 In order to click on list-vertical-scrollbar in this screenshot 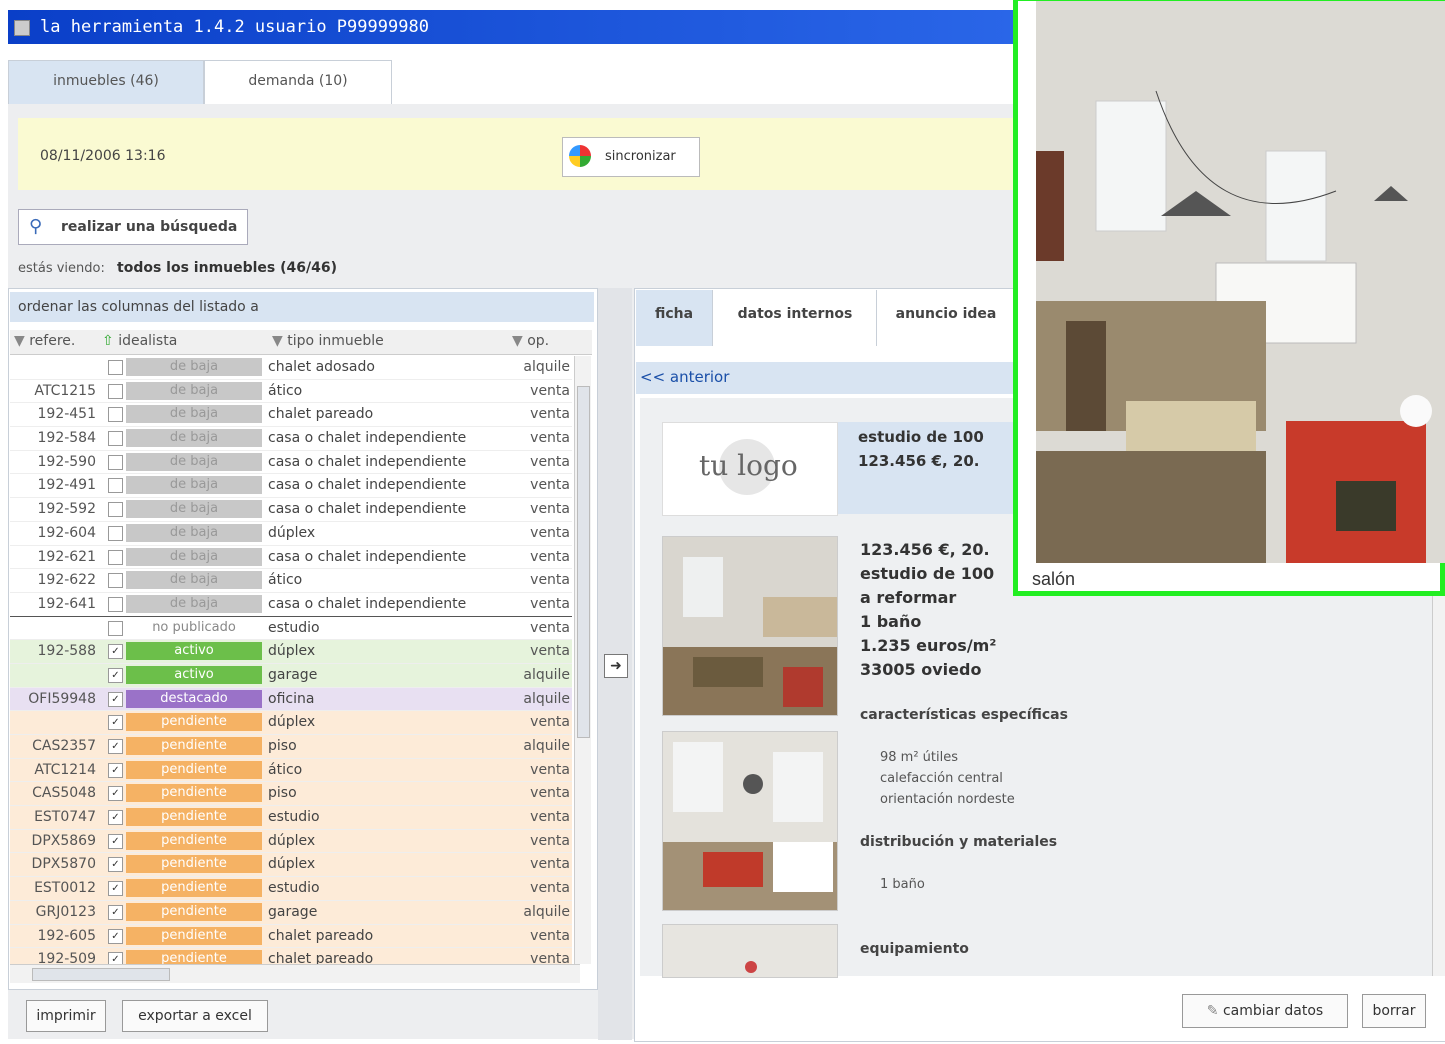, I will do `click(582, 660)`.